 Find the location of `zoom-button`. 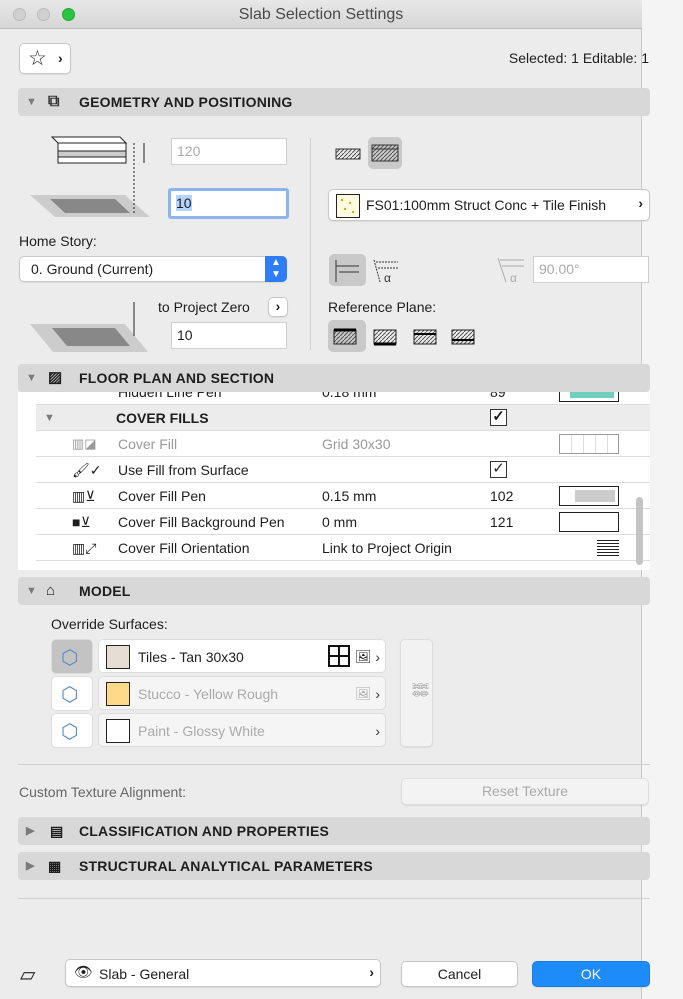

zoom-button is located at coordinates (68, 14).